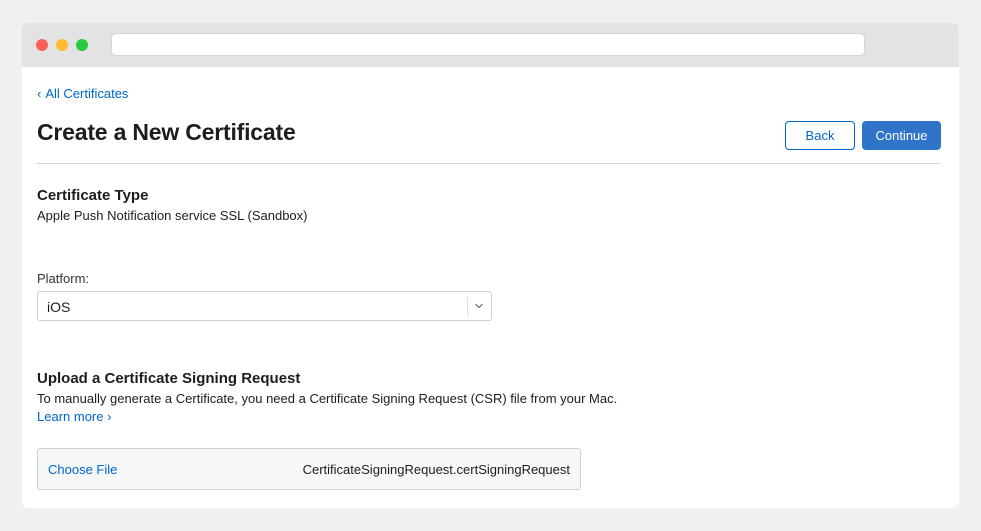 This screenshot has width=981, height=531. What do you see at coordinates (42, 45) in the screenshot?
I see `close-window-button` at bounding box center [42, 45].